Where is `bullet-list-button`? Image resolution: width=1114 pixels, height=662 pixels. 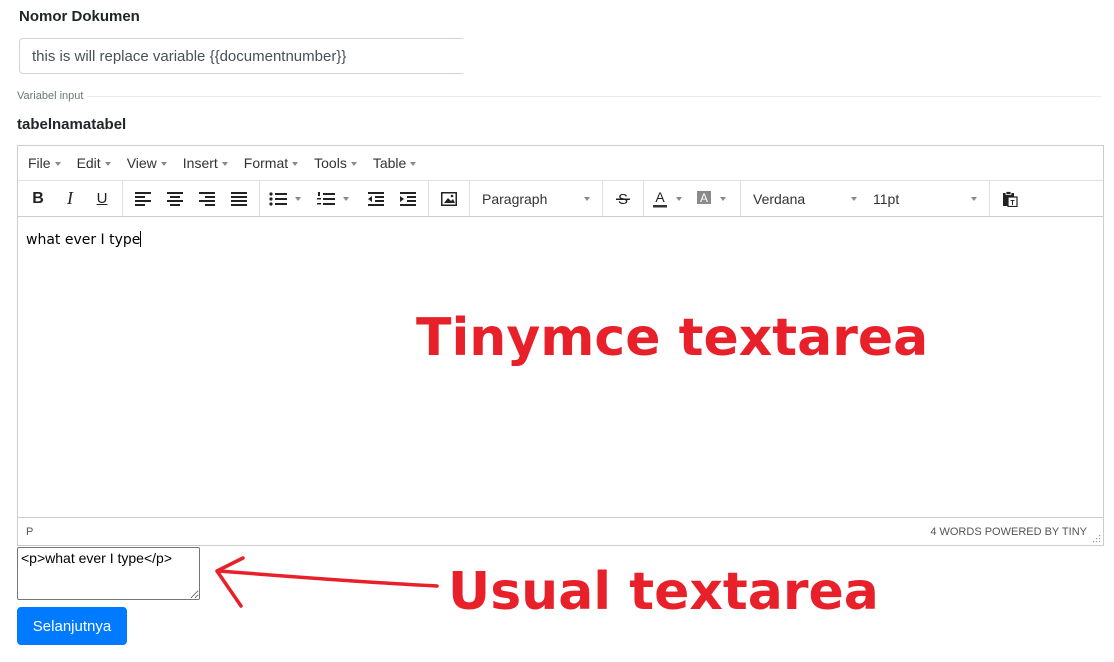
bullet-list-button is located at coordinates (288, 199).